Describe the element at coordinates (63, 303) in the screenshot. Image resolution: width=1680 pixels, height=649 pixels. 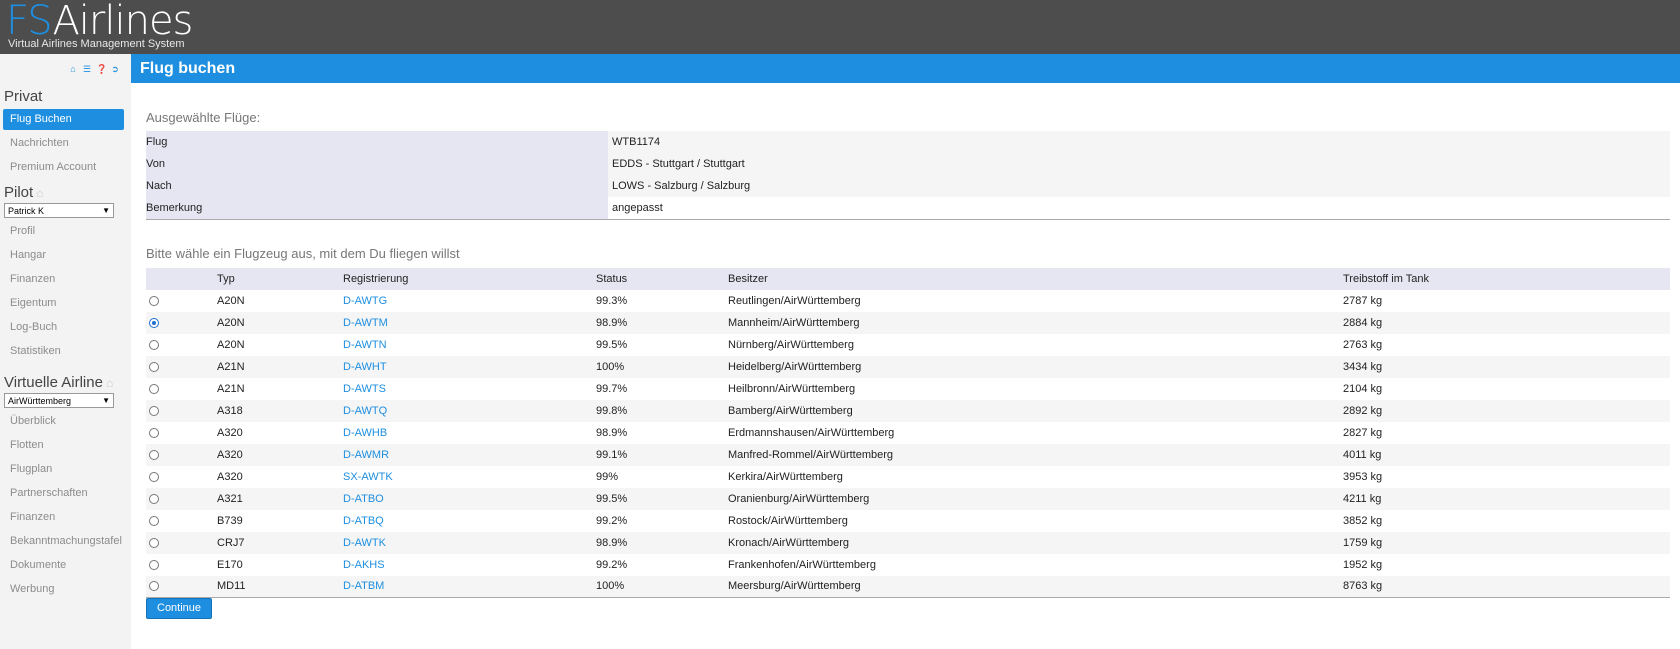
I see `sidebar-item-eigentum: Eigentum` at that location.